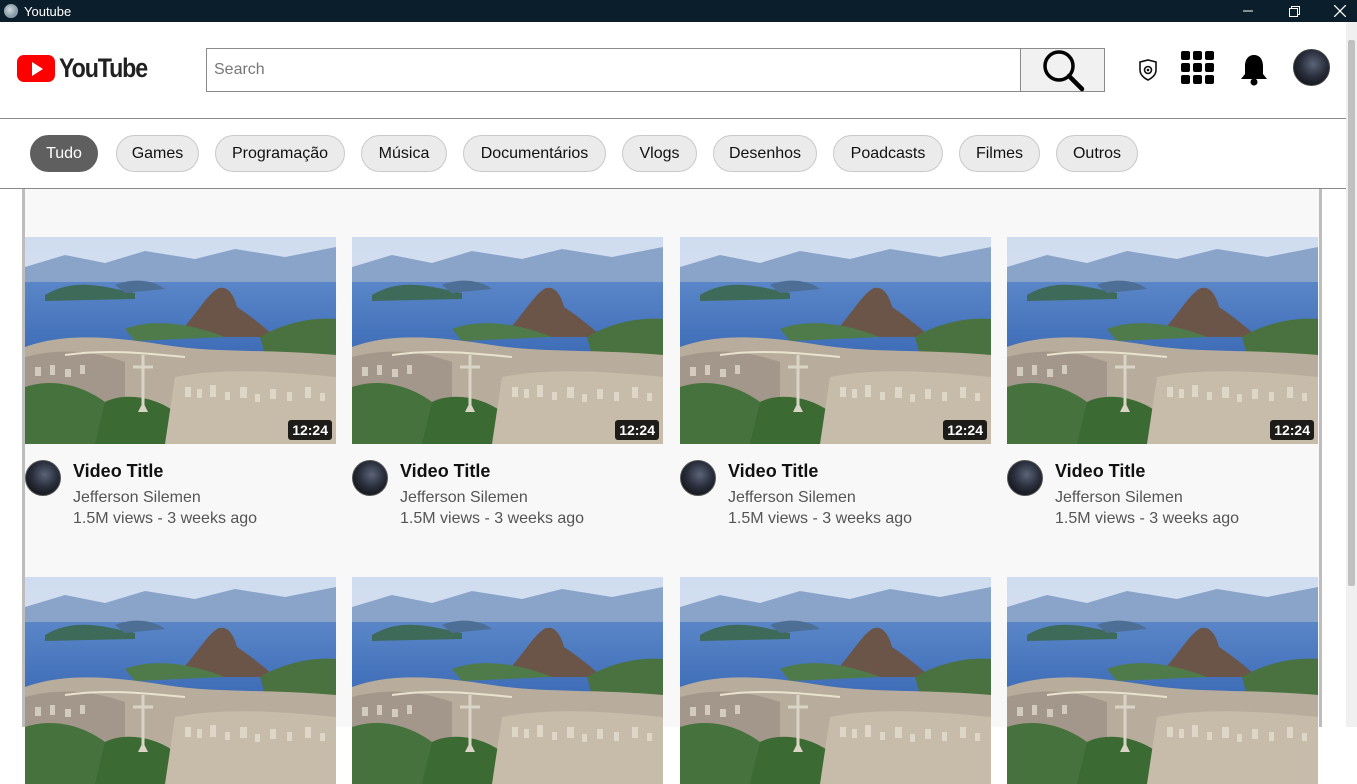 The height and width of the screenshot is (784, 1357). Describe the element at coordinates (1148, 70) in the screenshot. I see `camera-shield-icon` at that location.